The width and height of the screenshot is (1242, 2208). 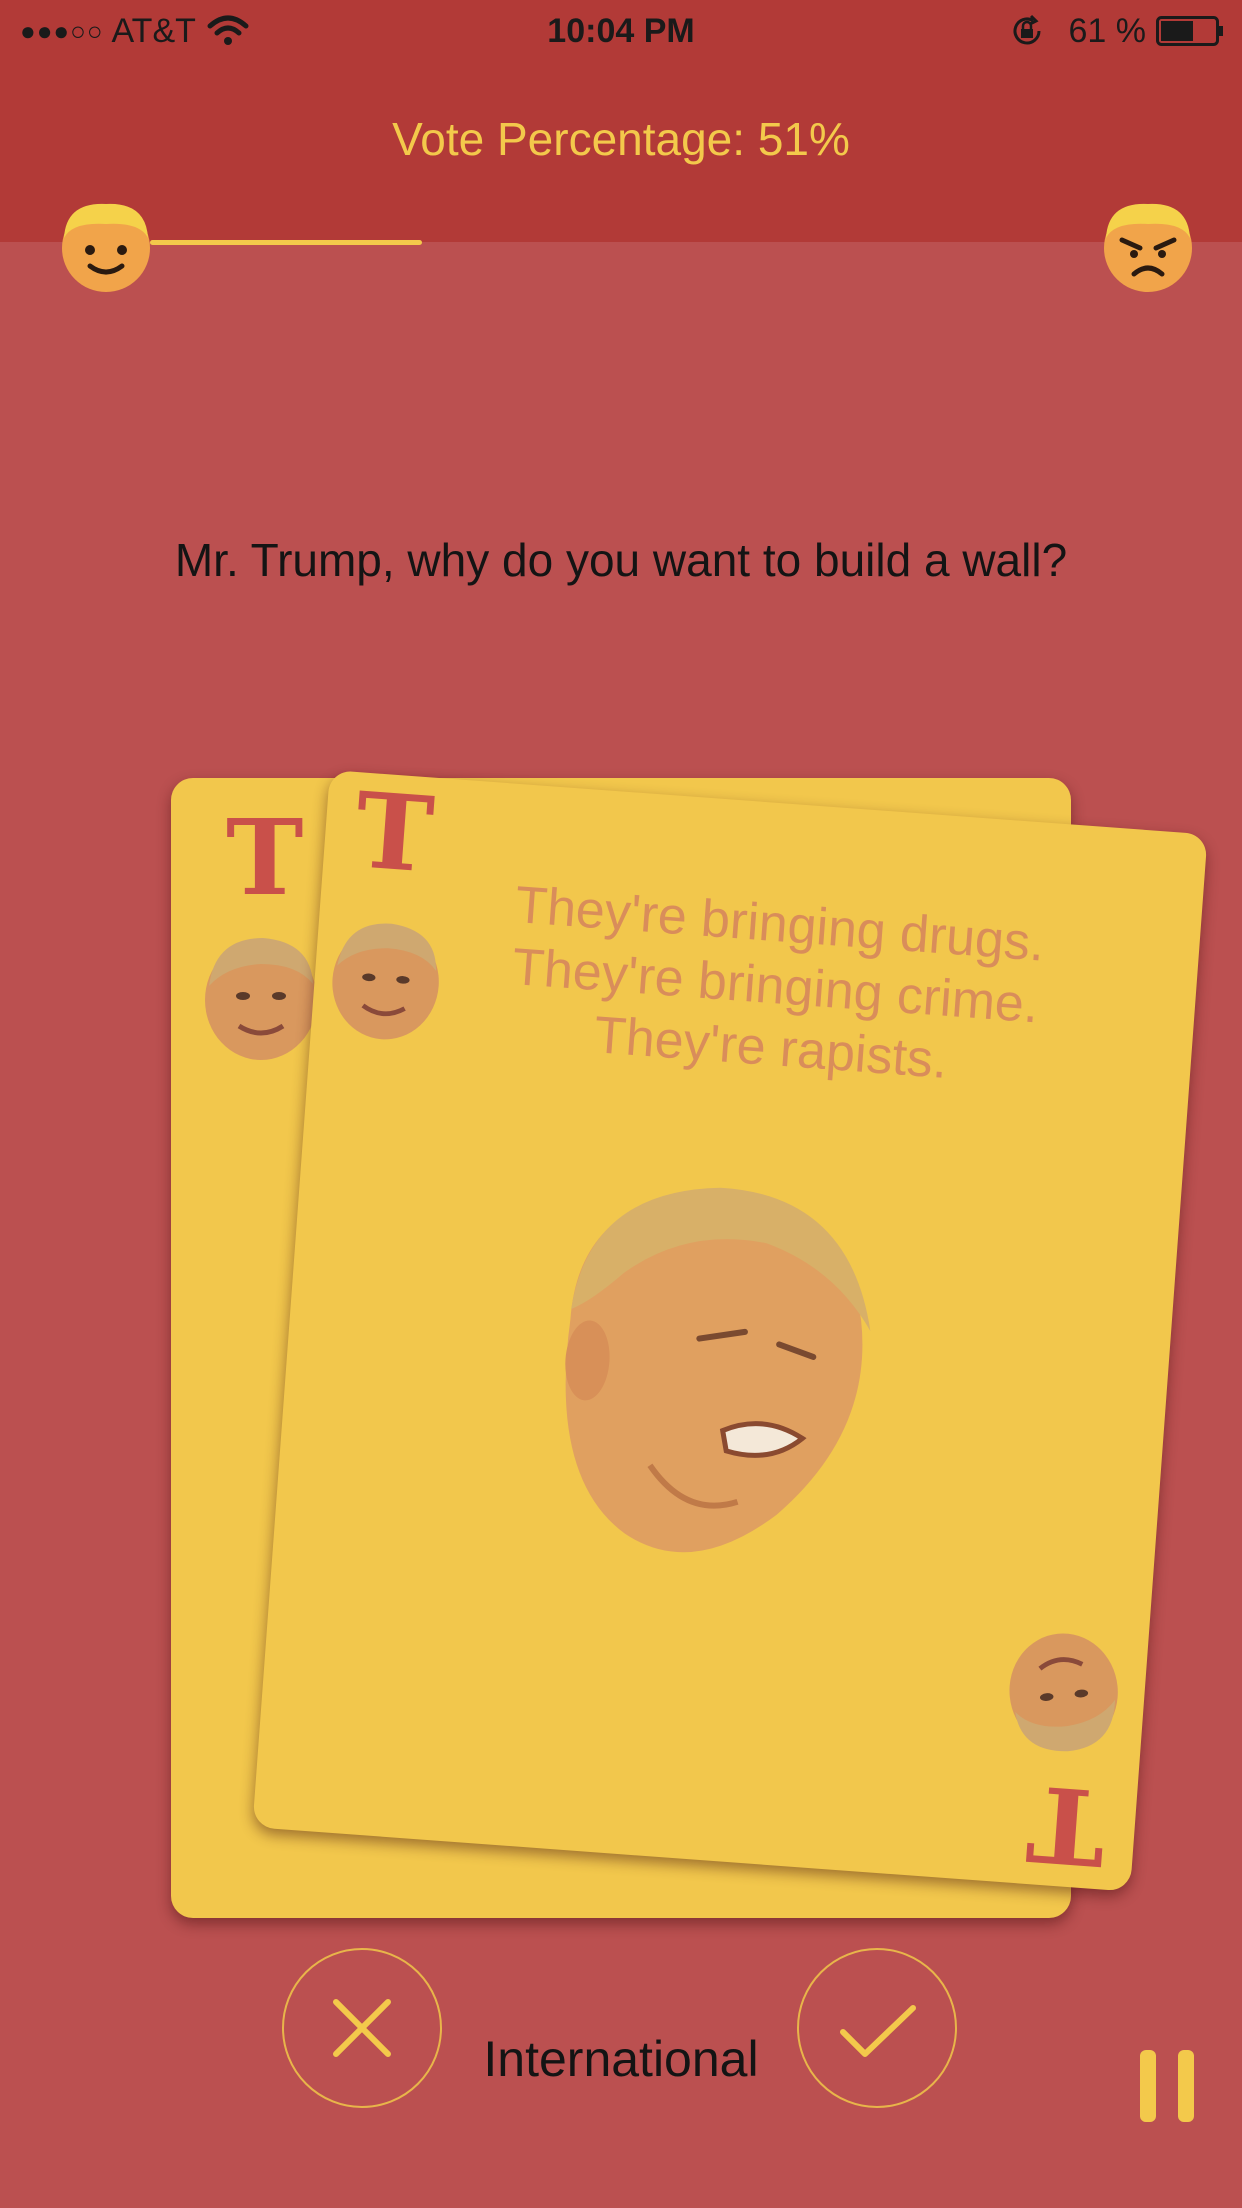 What do you see at coordinates (621, 2059) in the screenshot?
I see `category-label: International` at bounding box center [621, 2059].